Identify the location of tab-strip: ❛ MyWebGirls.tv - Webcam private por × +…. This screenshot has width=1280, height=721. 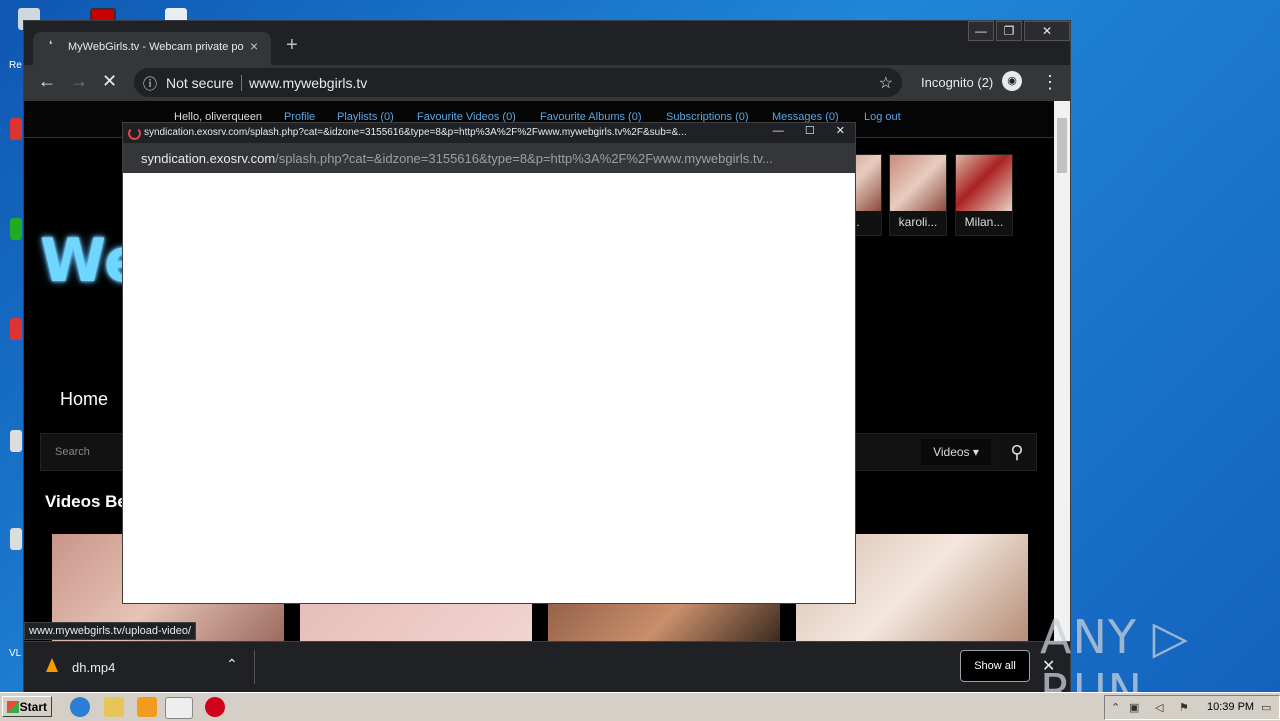
(547, 43).